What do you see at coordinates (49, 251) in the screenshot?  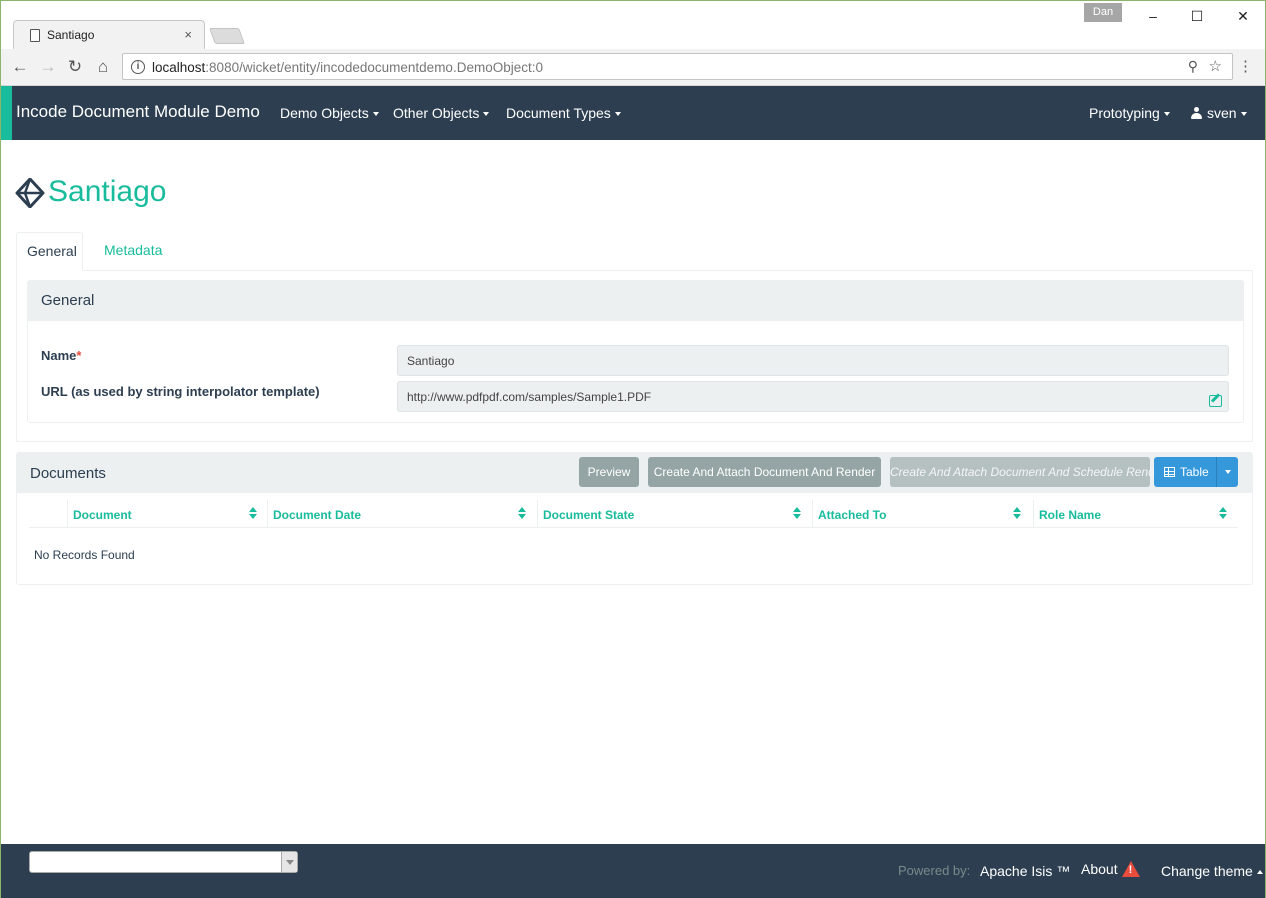 I see `tab-general: General` at bounding box center [49, 251].